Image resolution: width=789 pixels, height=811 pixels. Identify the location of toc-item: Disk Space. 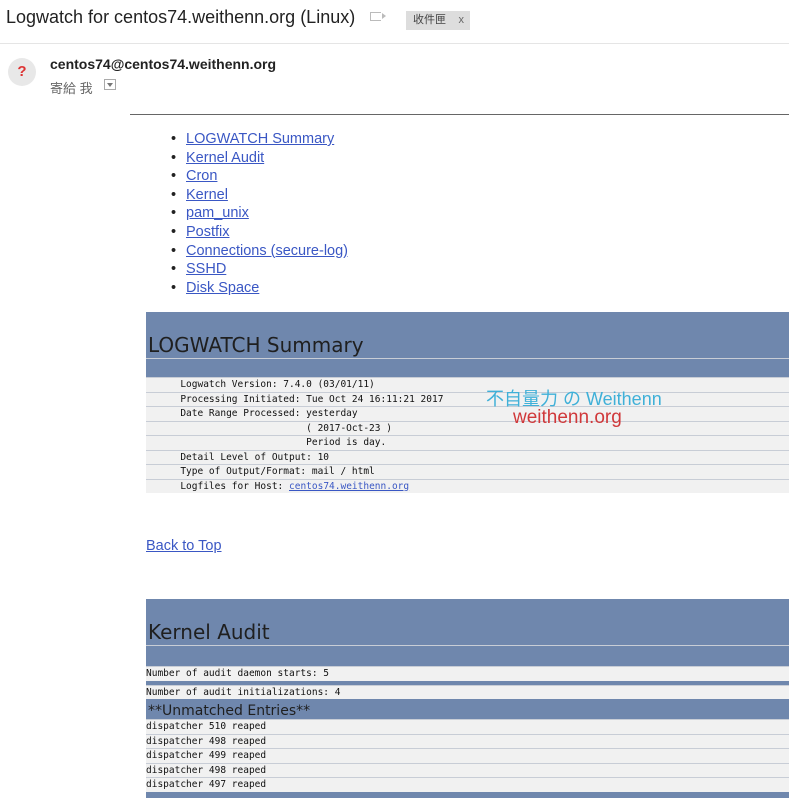
(252, 288).